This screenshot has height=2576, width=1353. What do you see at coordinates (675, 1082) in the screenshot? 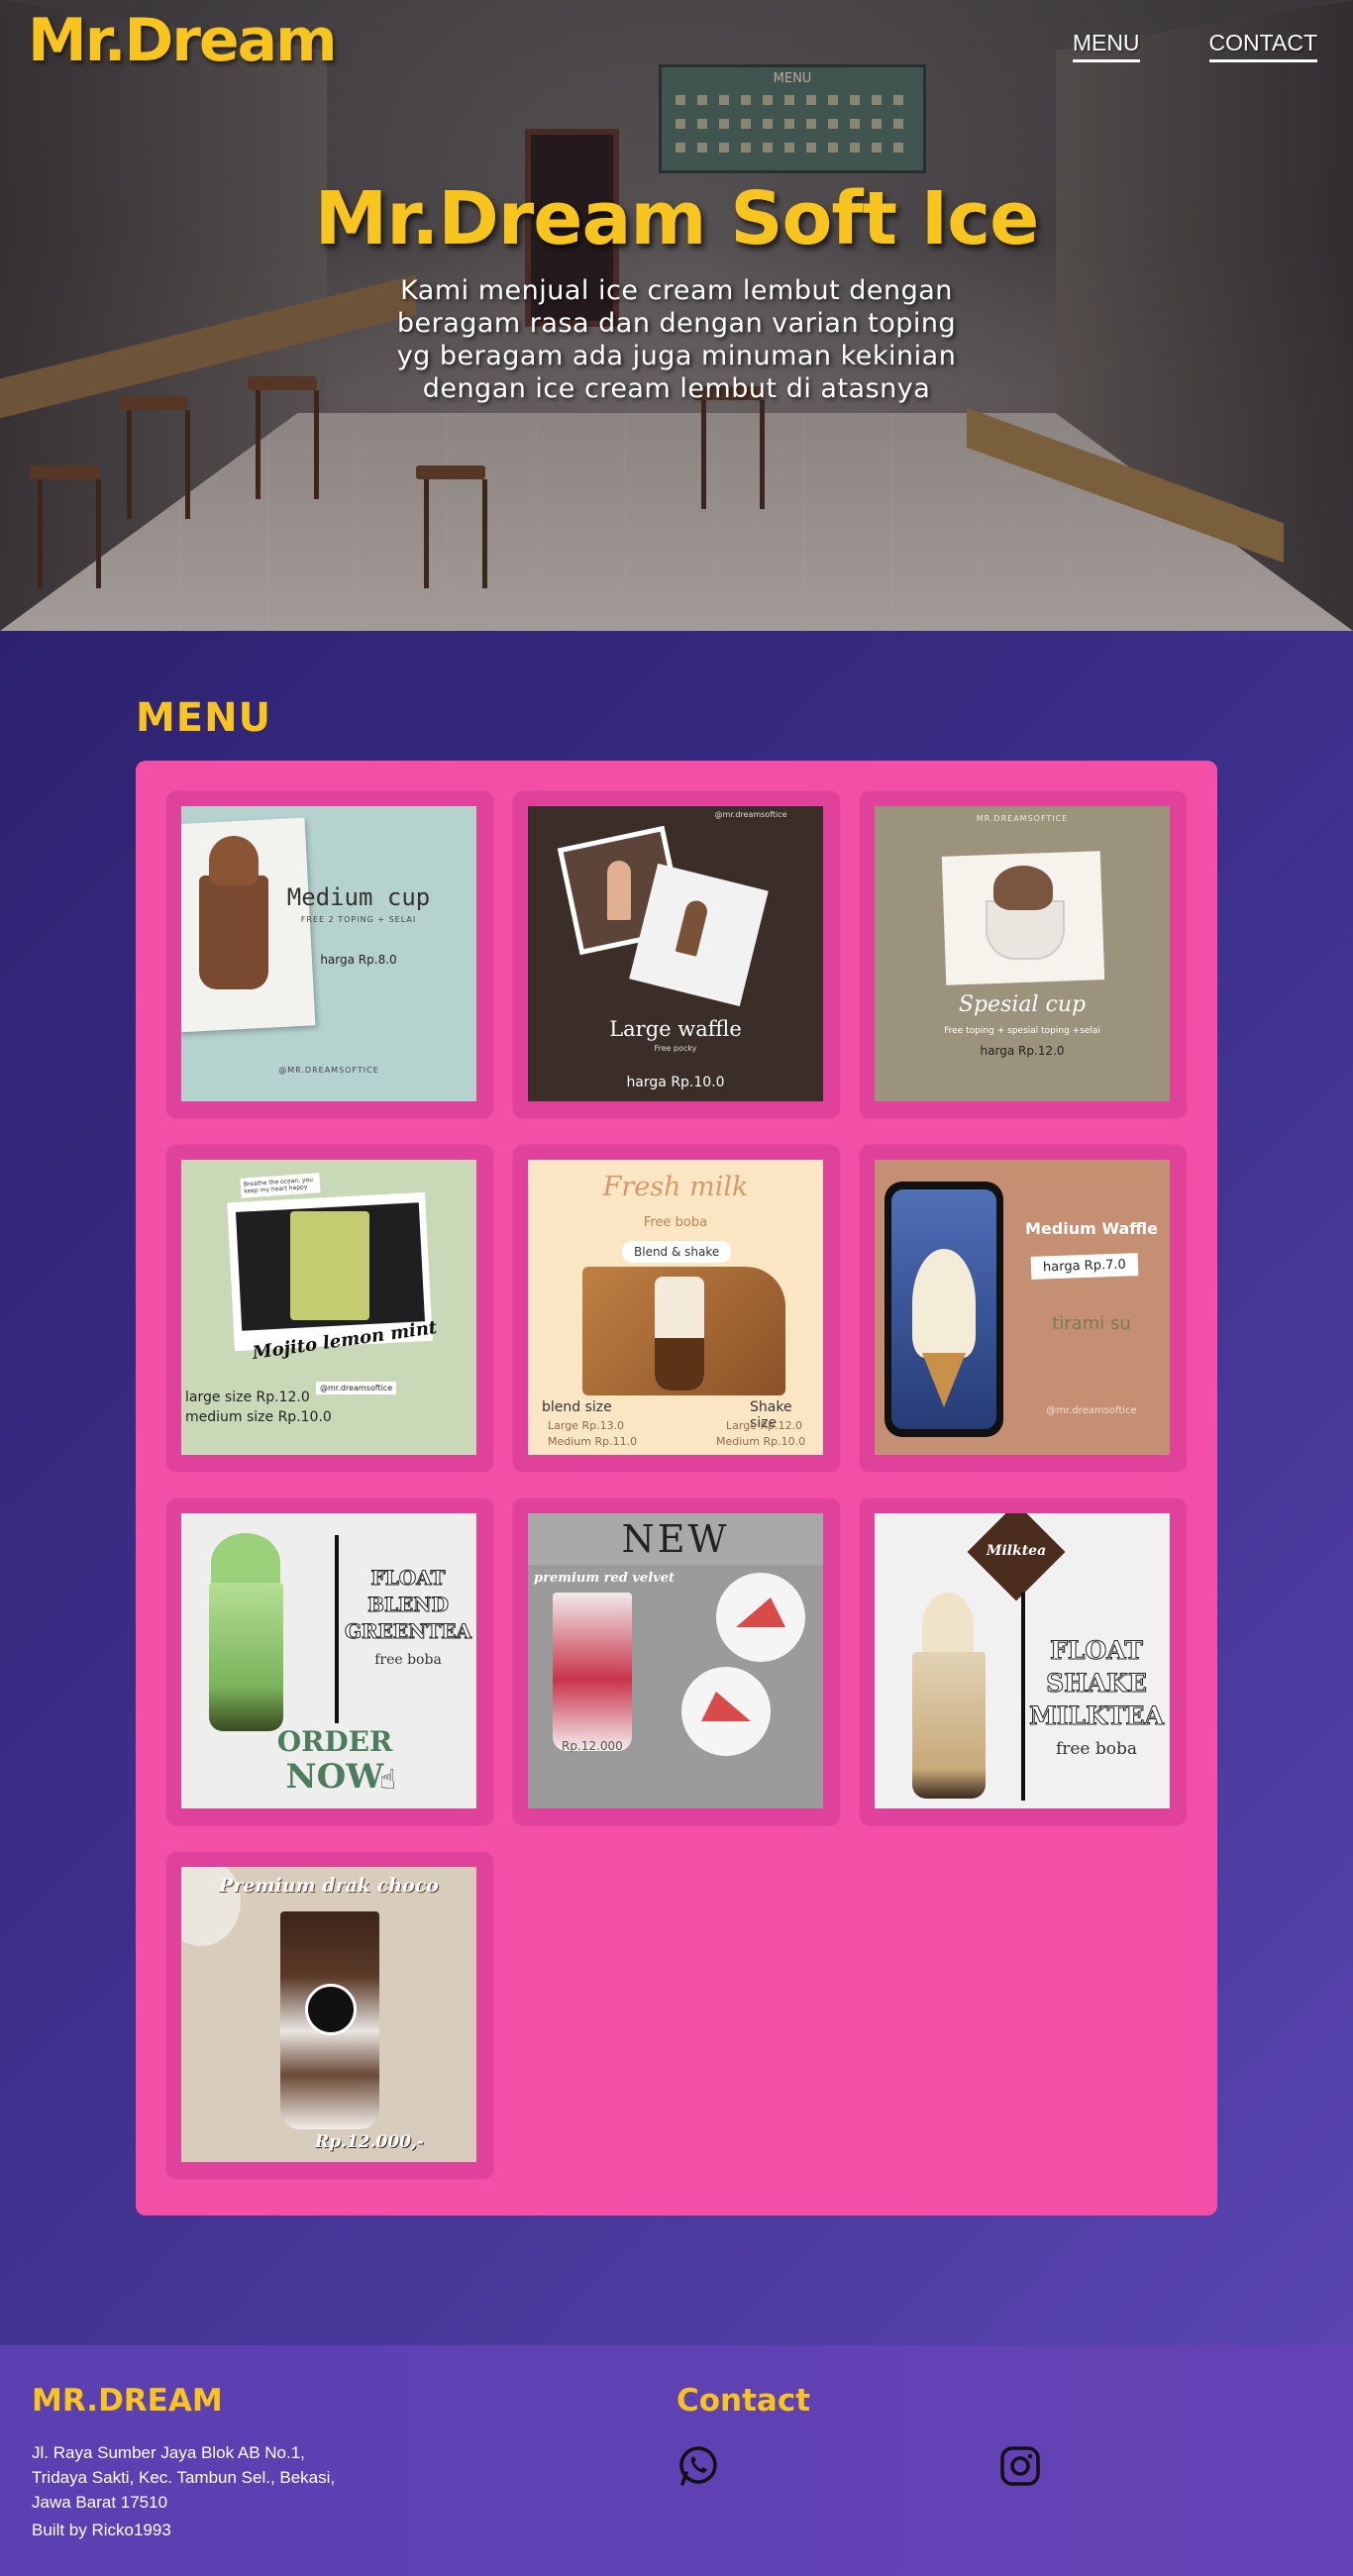
I see `menu-item-price: harga Rp.10.0` at bounding box center [675, 1082].